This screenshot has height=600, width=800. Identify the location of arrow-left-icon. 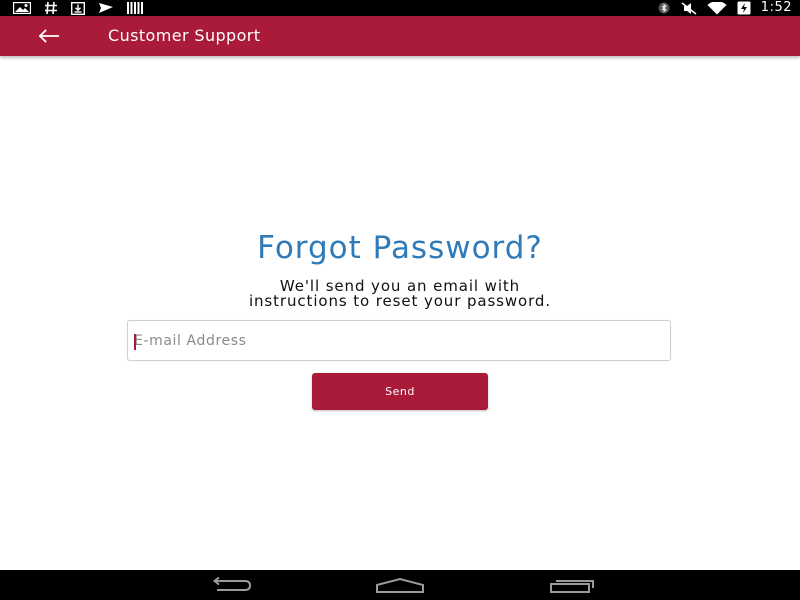
(48, 36).